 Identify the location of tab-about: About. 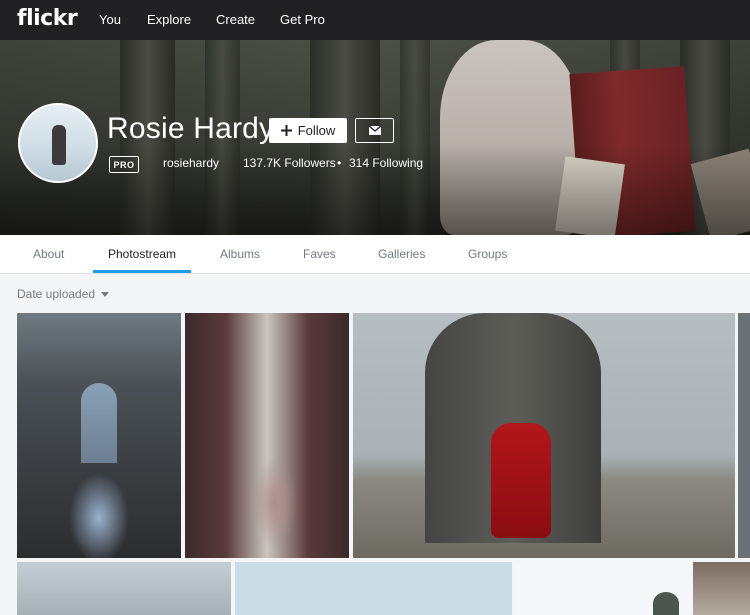
(48, 254).